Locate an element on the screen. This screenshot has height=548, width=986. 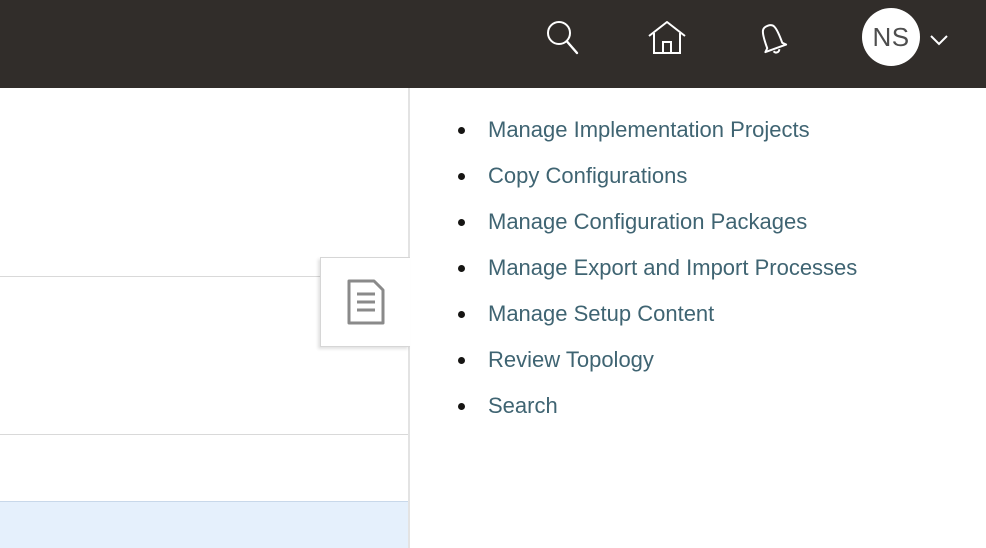
notifications-button is located at coordinates (772, 38).